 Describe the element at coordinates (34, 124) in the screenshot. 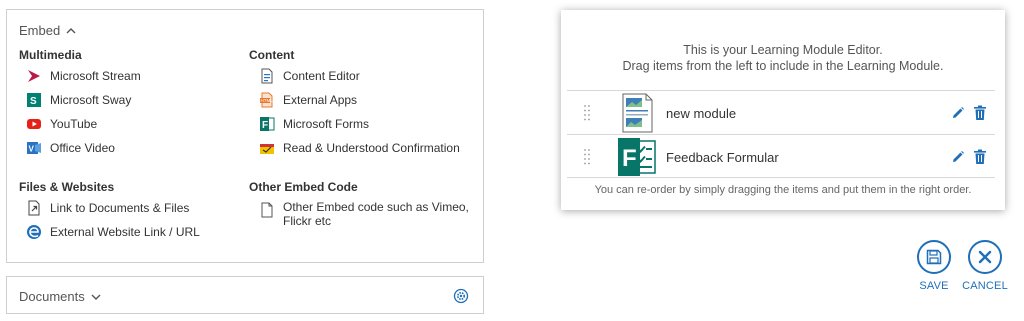

I see `youtube-icon` at that location.